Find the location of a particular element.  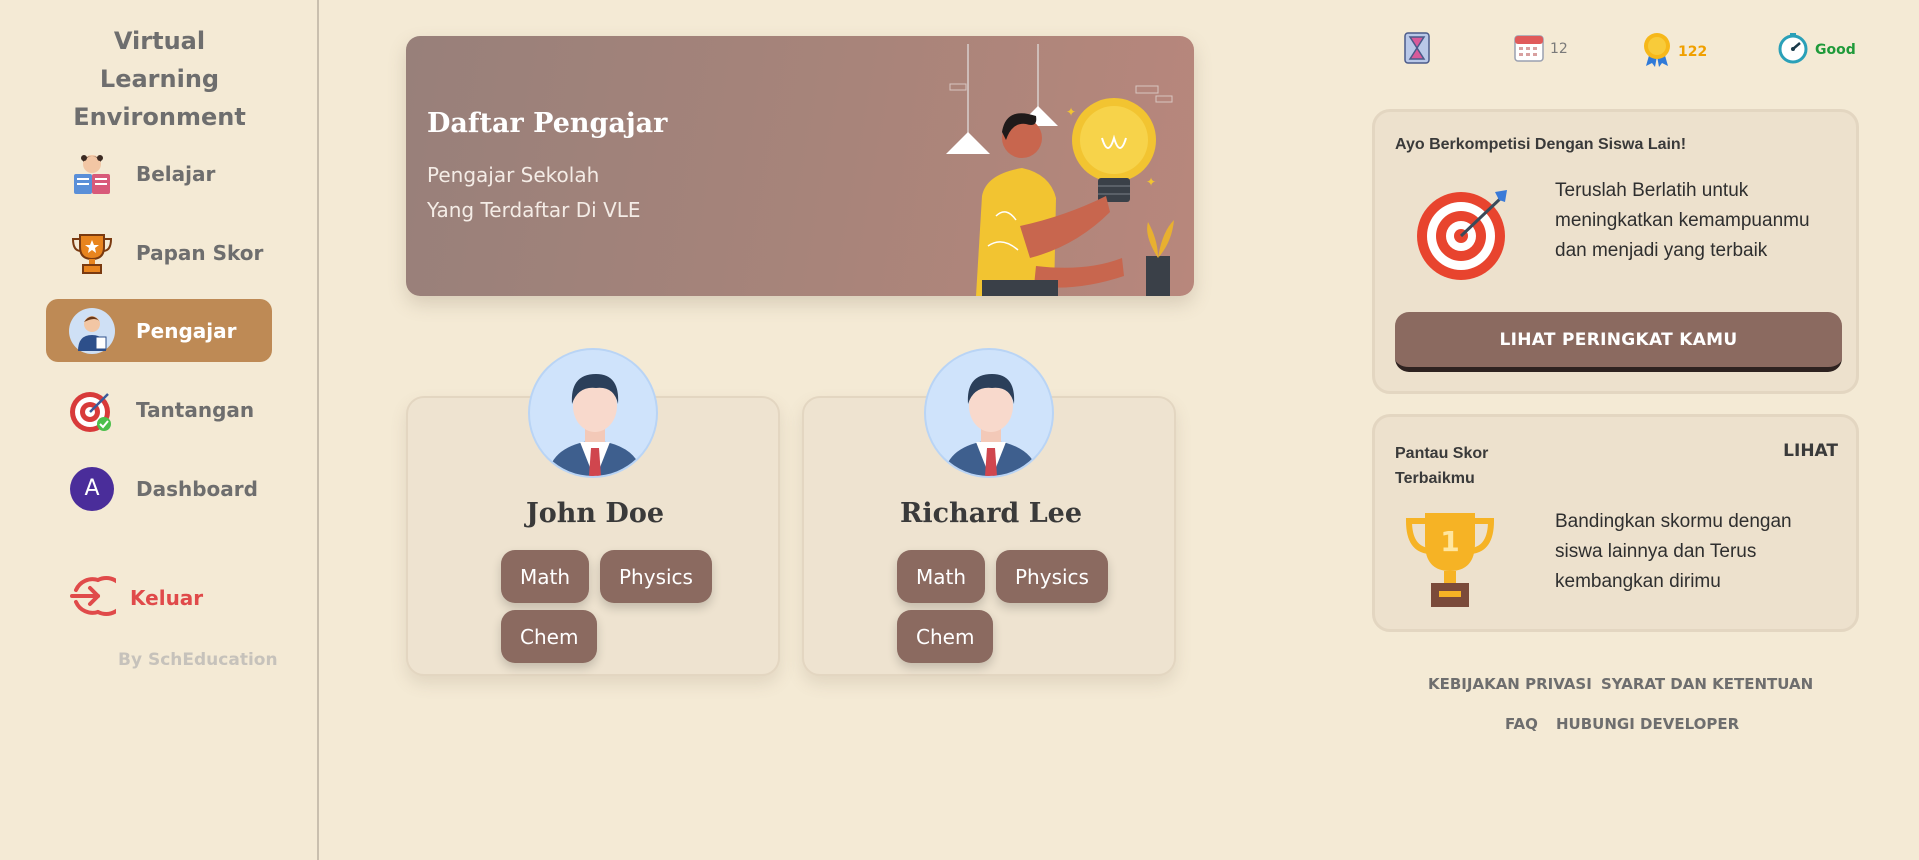

hourglass-icon is located at coordinates (1417, 50).